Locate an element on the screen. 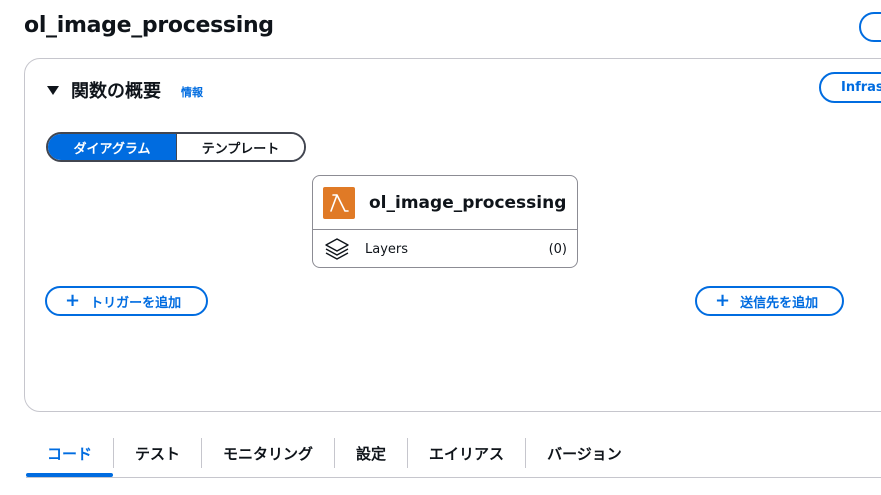 This screenshot has height=495, width=881. header-action-button is located at coordinates (870, 27).